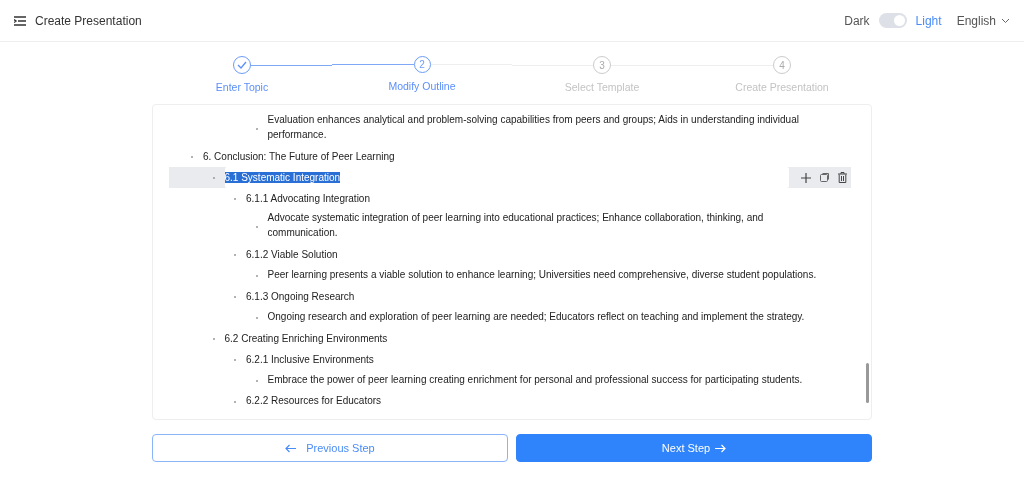 This screenshot has width=1024, height=491. I want to click on step-number: 3, so click(602, 65).